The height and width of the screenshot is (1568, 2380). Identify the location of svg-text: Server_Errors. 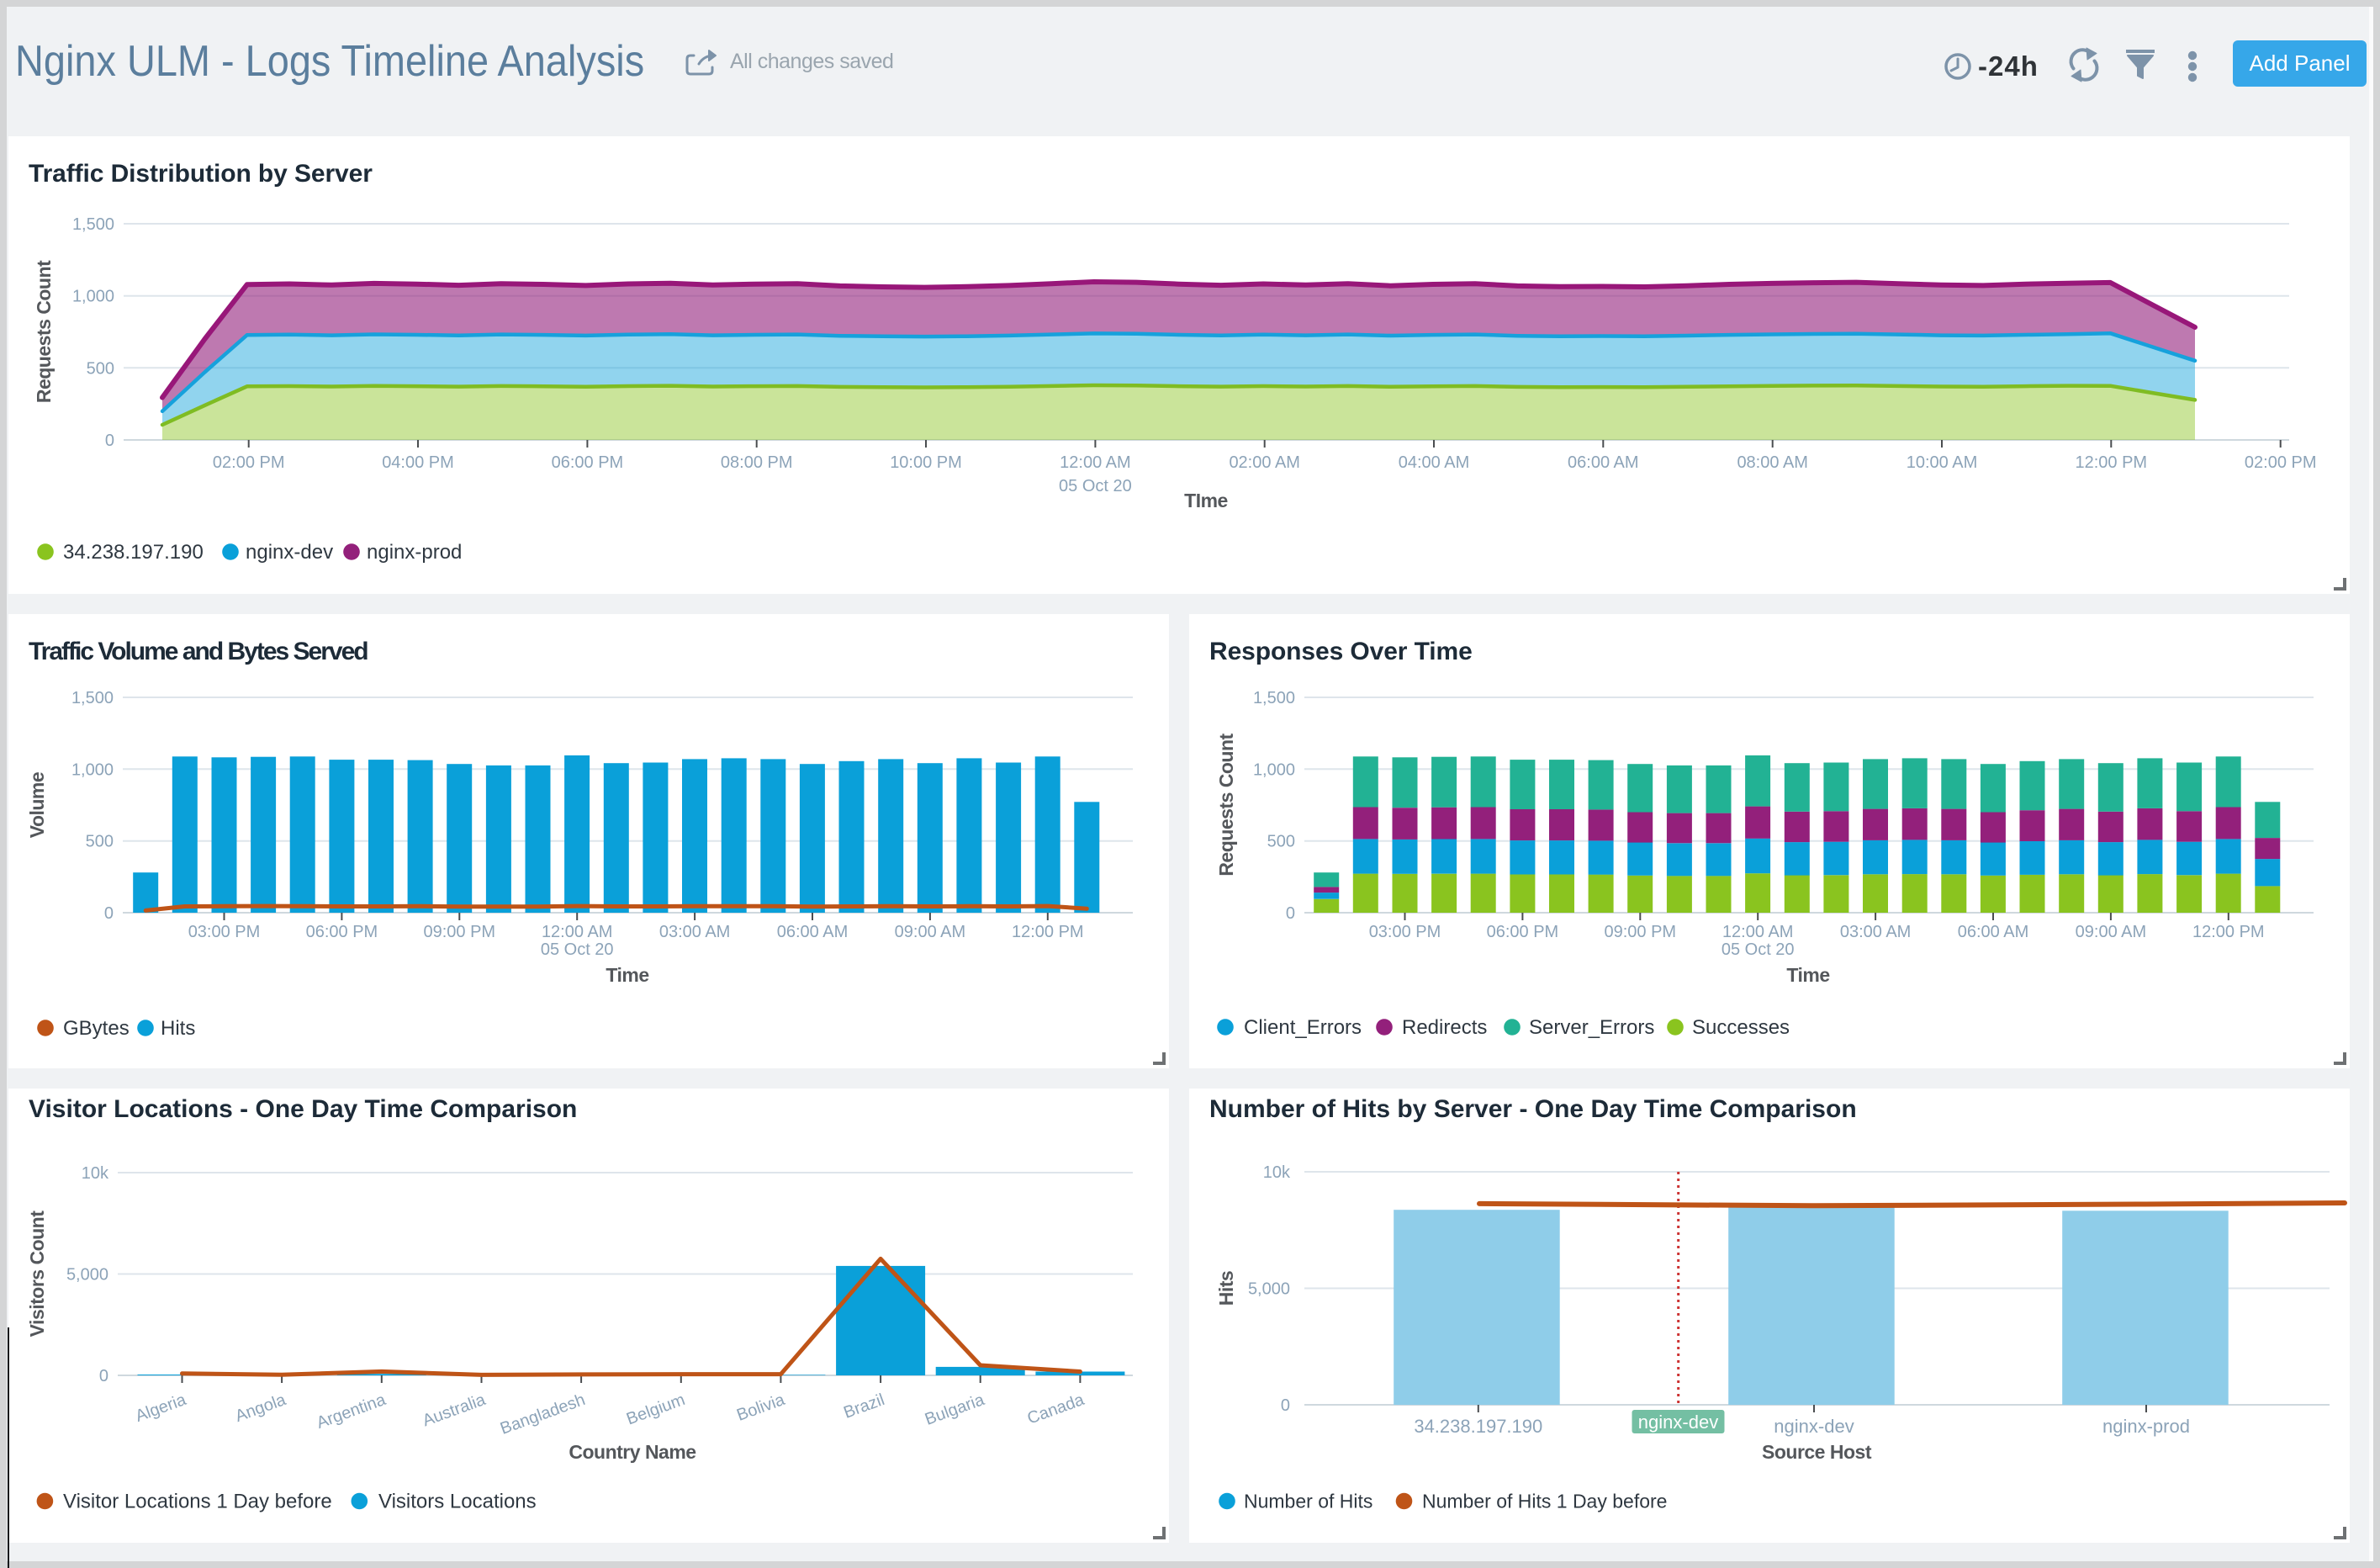
(1591, 1027).